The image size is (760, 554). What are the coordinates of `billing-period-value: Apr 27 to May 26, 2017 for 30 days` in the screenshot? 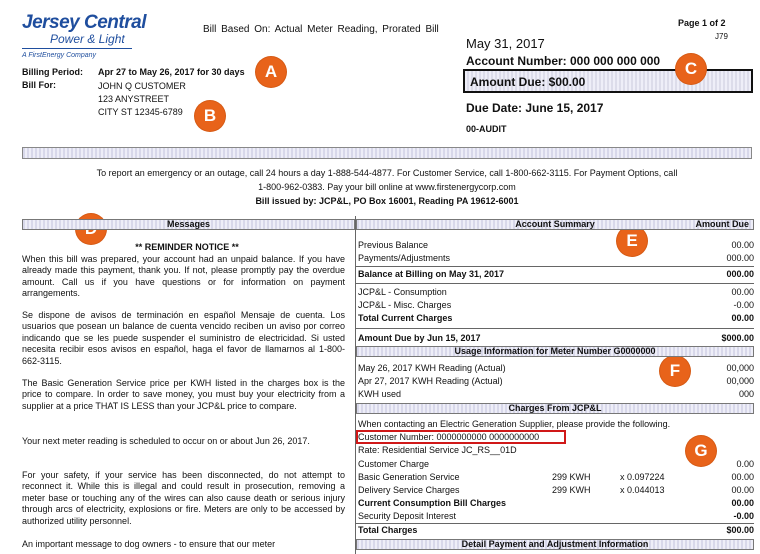 It's located at (171, 72).